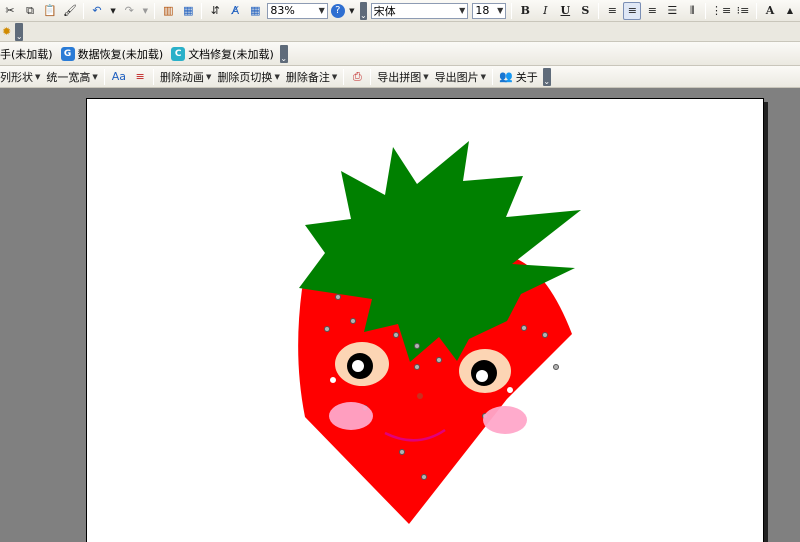 This screenshot has width=800, height=542. I want to click on undo-icon: ↶, so click(97, 11).